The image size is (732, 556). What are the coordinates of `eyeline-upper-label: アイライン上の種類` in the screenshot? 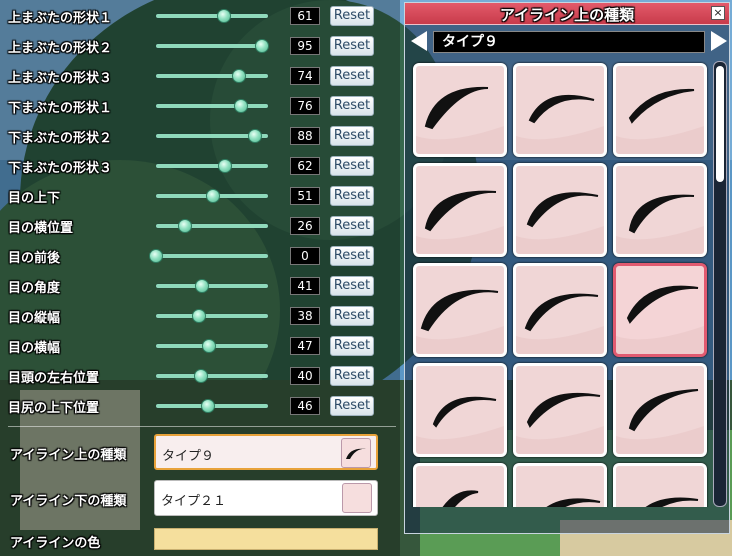 It's located at (68, 455).